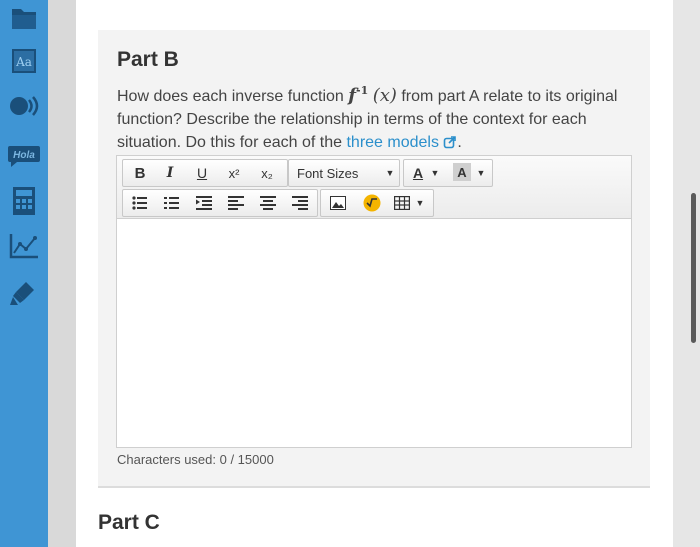 The image size is (700, 547). I want to click on rail-separator, so click(62, 273).